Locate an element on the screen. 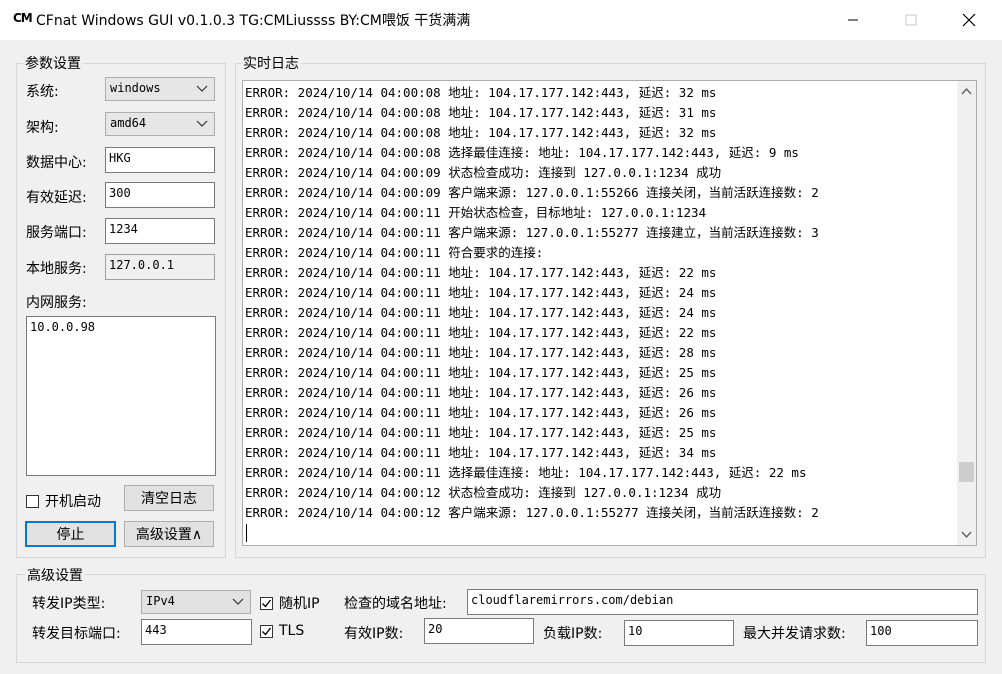  system-select: windows is located at coordinates (160, 89).